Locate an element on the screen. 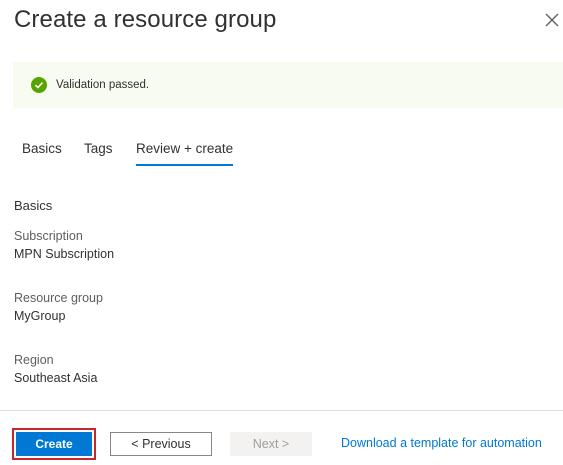 The image size is (563, 465). validation-message: Validation passed. is located at coordinates (103, 85).